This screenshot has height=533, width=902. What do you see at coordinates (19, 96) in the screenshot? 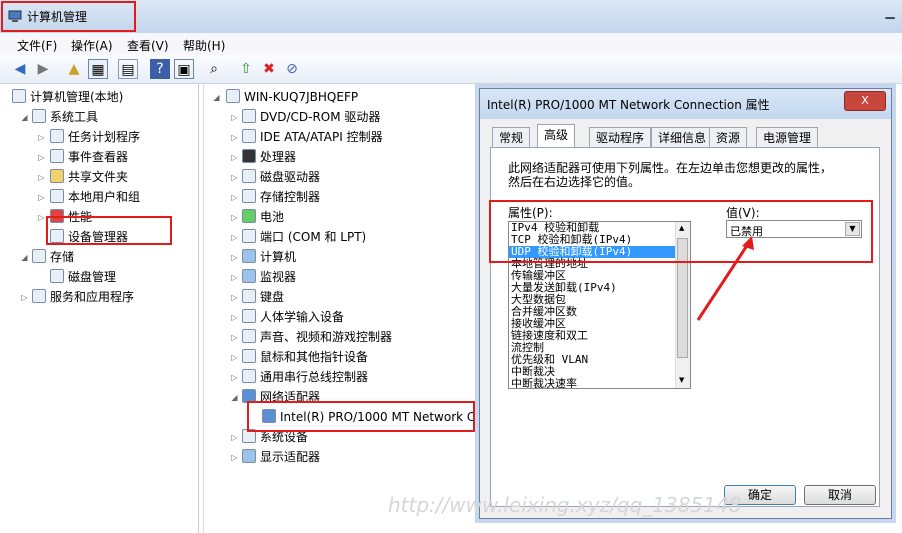
I see `computer-icon` at bounding box center [19, 96].